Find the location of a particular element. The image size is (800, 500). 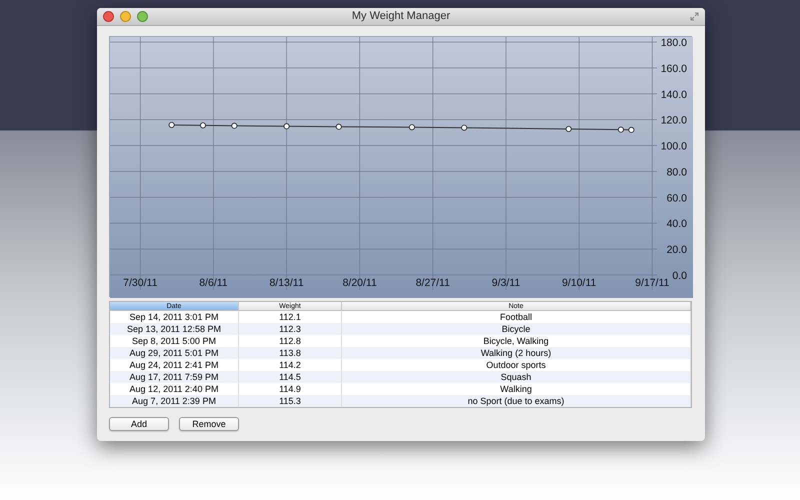

x-axis-label: 8/27/11 is located at coordinates (433, 283).